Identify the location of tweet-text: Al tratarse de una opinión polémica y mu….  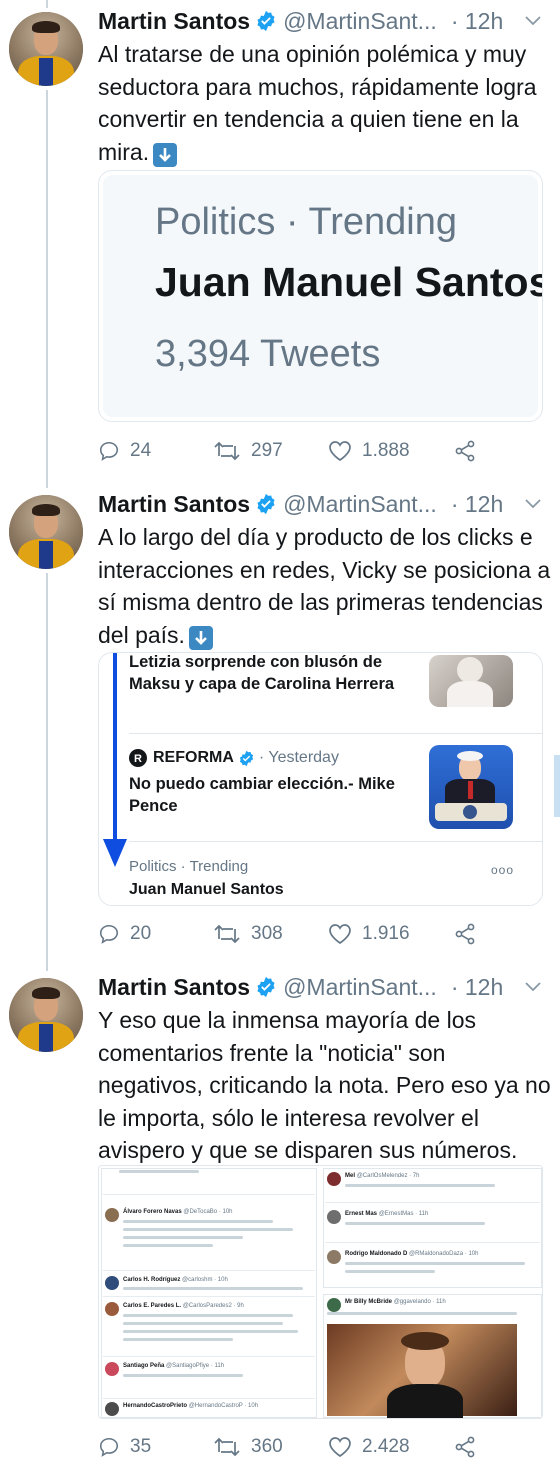
(317, 104).